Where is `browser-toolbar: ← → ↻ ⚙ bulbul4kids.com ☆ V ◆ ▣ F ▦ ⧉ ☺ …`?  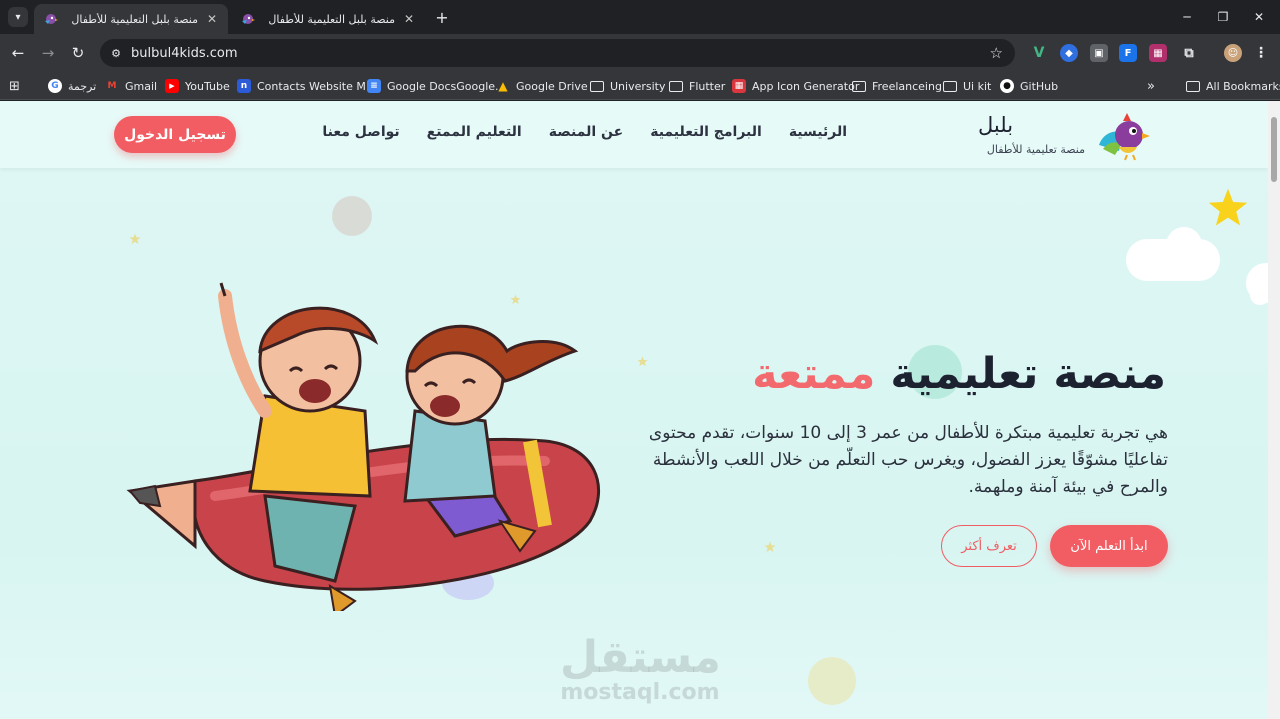
browser-toolbar: ← → ↻ ⚙ bulbul4kids.com ☆ V ◆ ▣ F ▦ ⧉ ☺ … is located at coordinates (640, 53).